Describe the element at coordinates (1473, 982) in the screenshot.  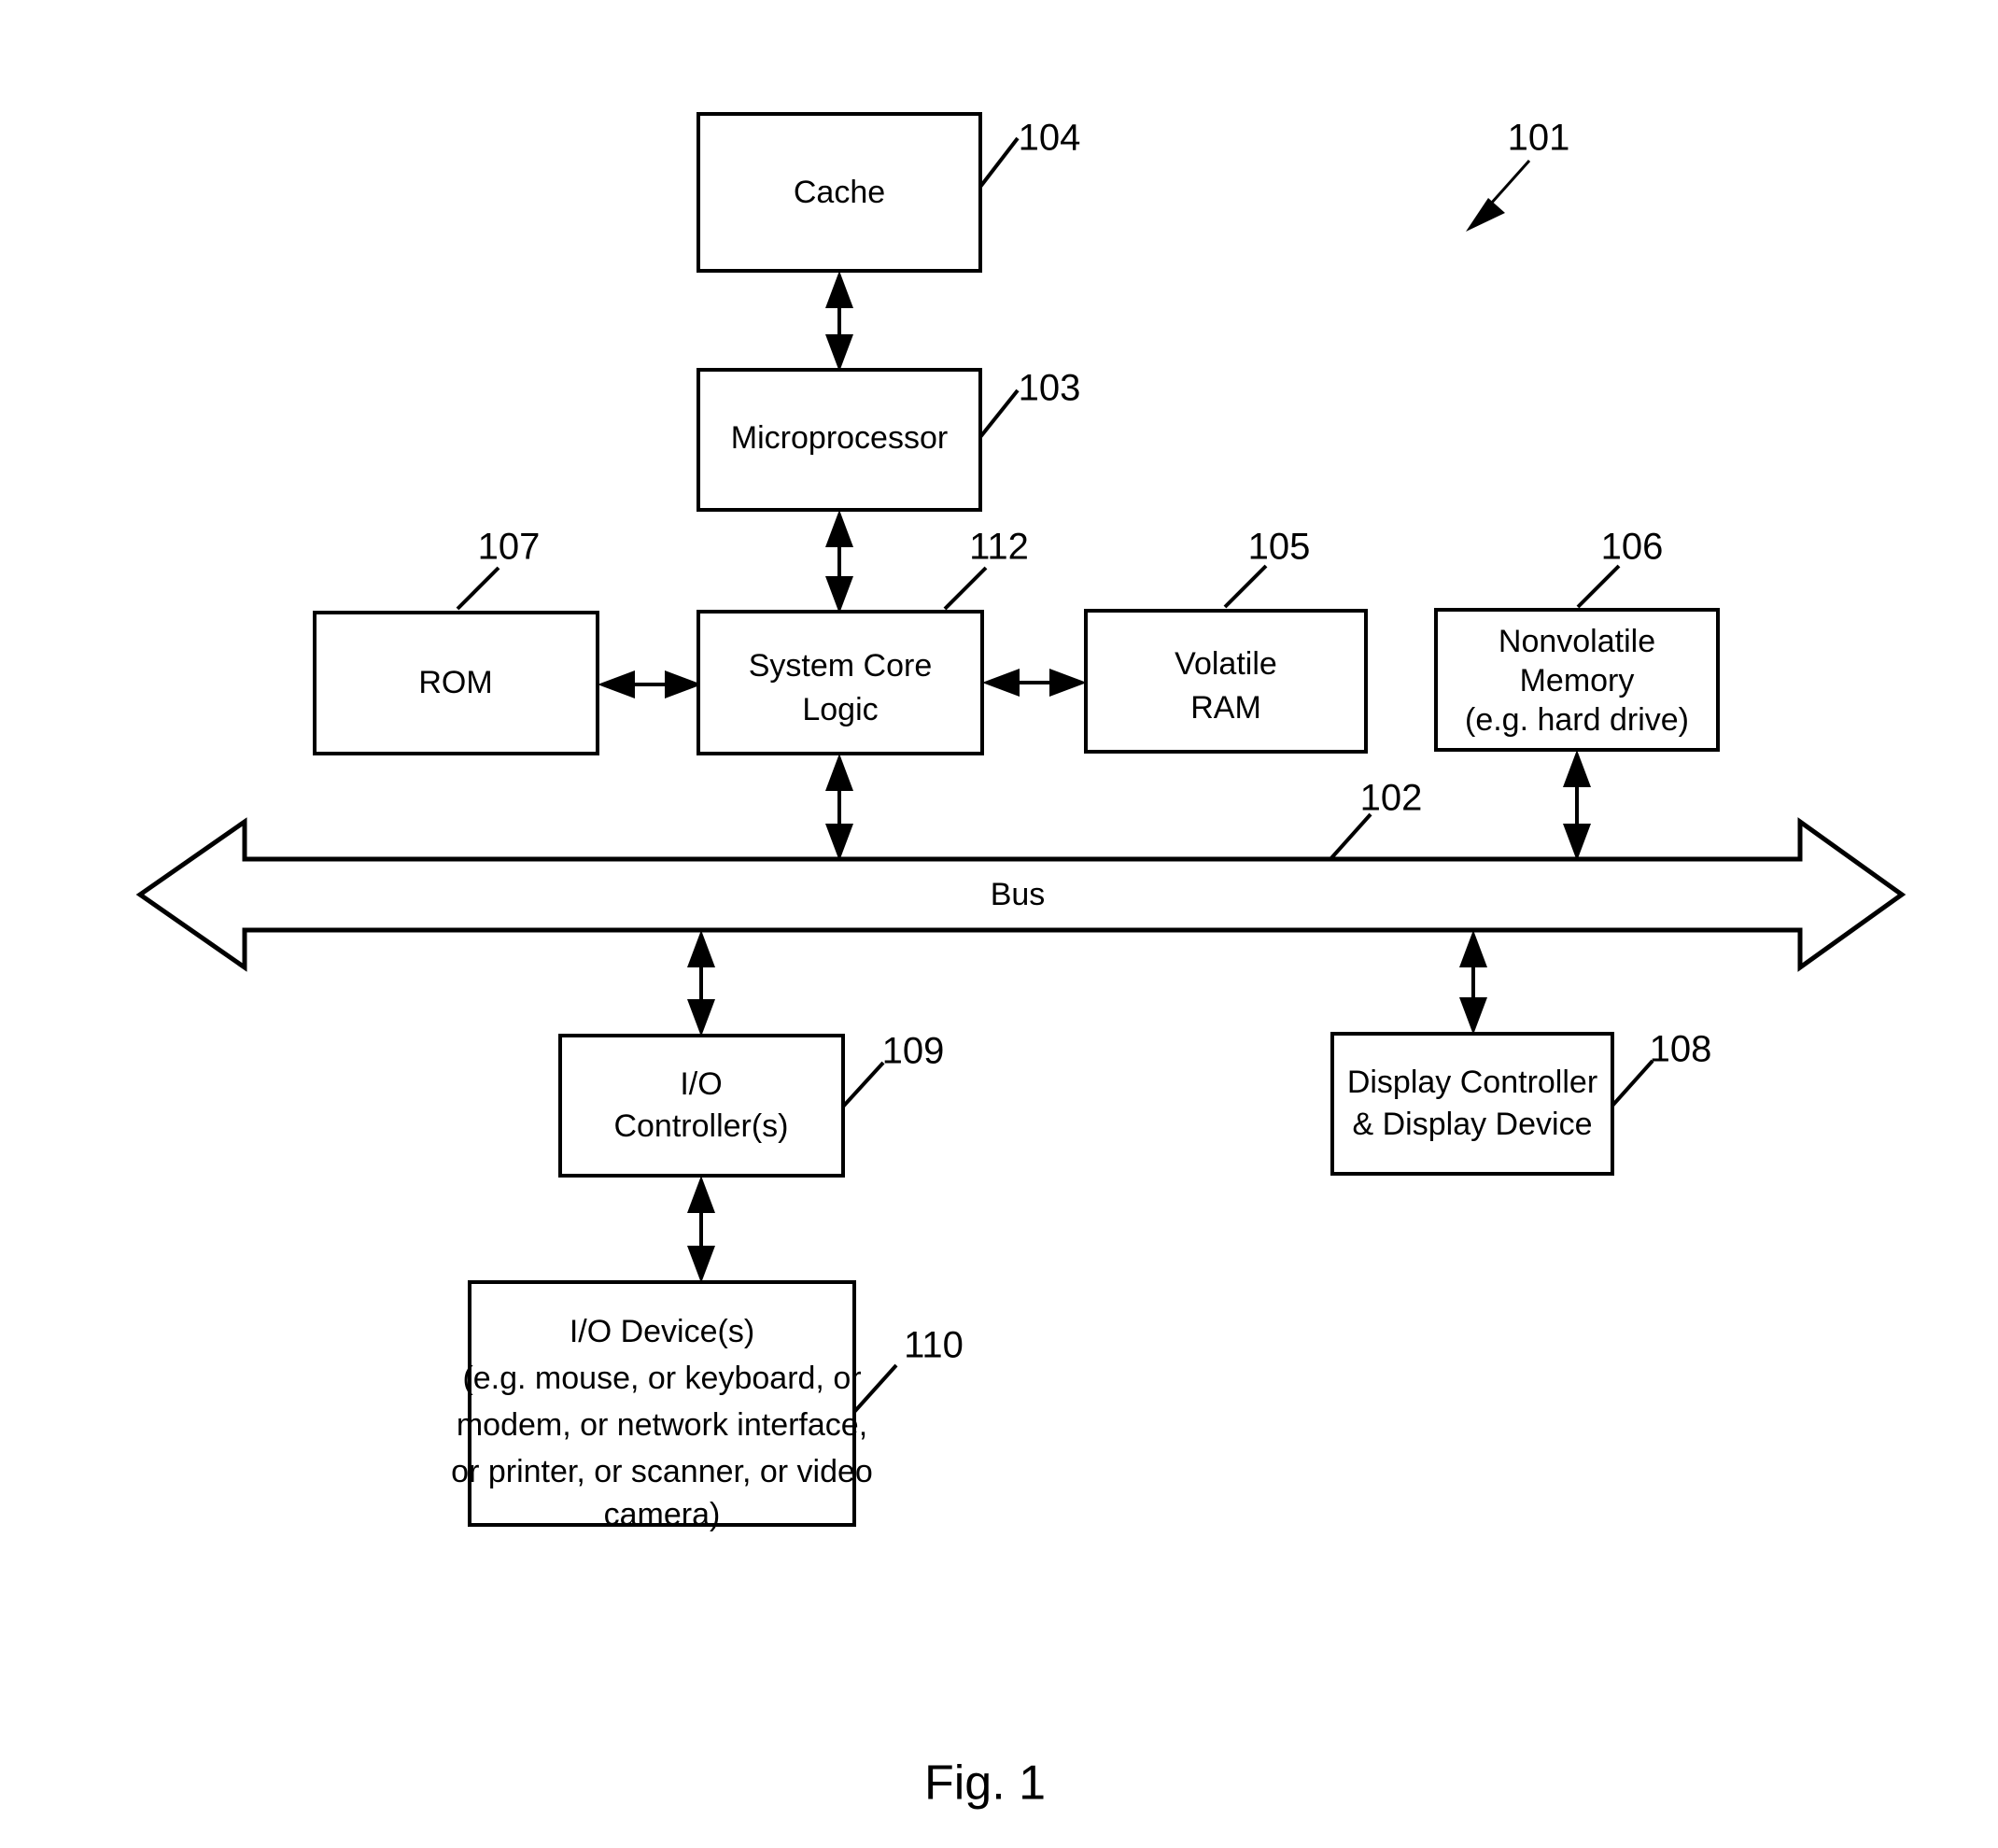
I see `connector-bus-displaycontroller` at that location.